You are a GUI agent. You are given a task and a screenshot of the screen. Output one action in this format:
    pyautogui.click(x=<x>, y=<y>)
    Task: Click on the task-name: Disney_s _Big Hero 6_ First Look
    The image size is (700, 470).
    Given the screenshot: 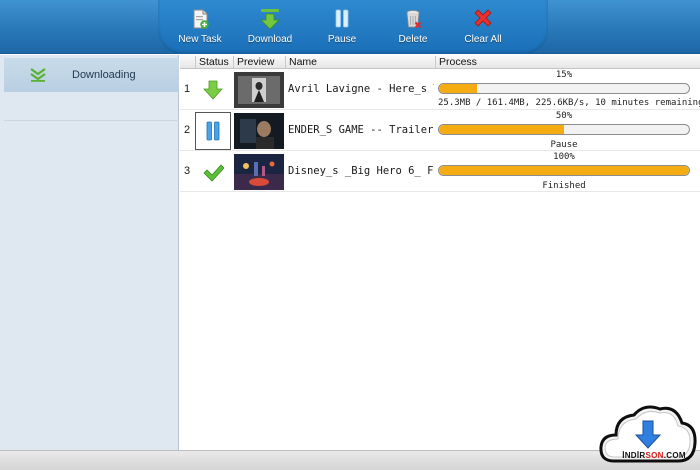 What is the action you would take?
    pyautogui.click(x=361, y=171)
    